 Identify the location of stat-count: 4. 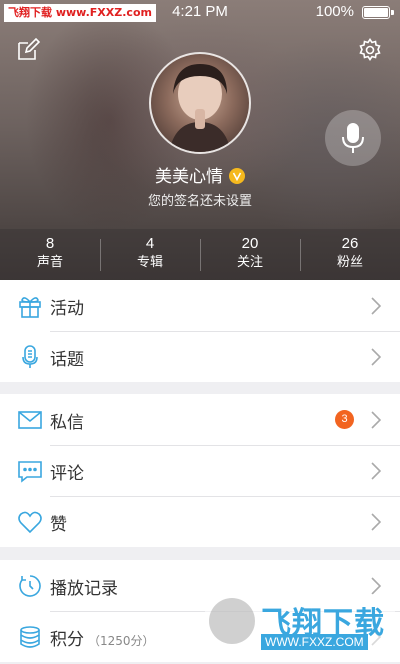
(150, 243).